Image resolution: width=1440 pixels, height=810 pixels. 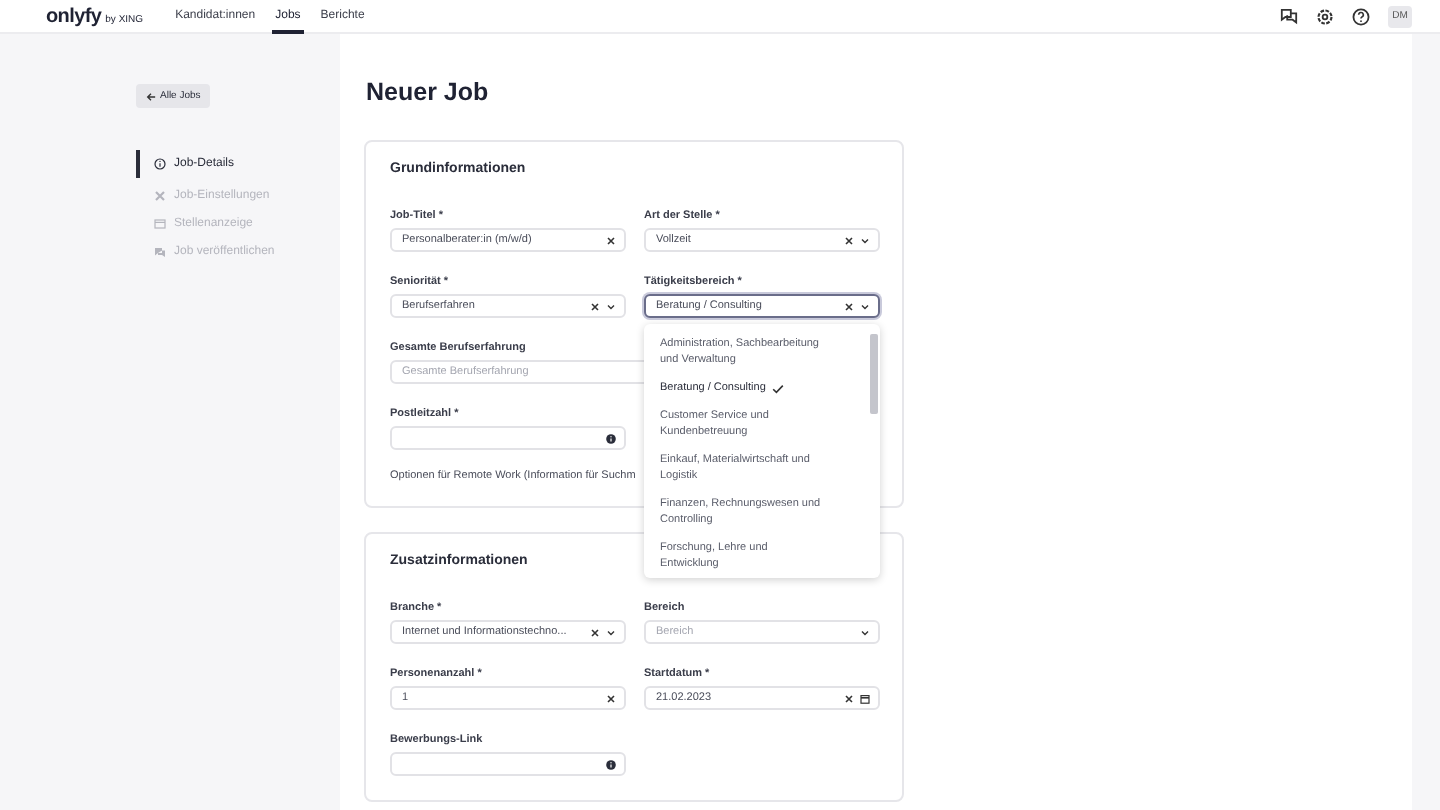 I want to click on window-icon, so click(x=160, y=224).